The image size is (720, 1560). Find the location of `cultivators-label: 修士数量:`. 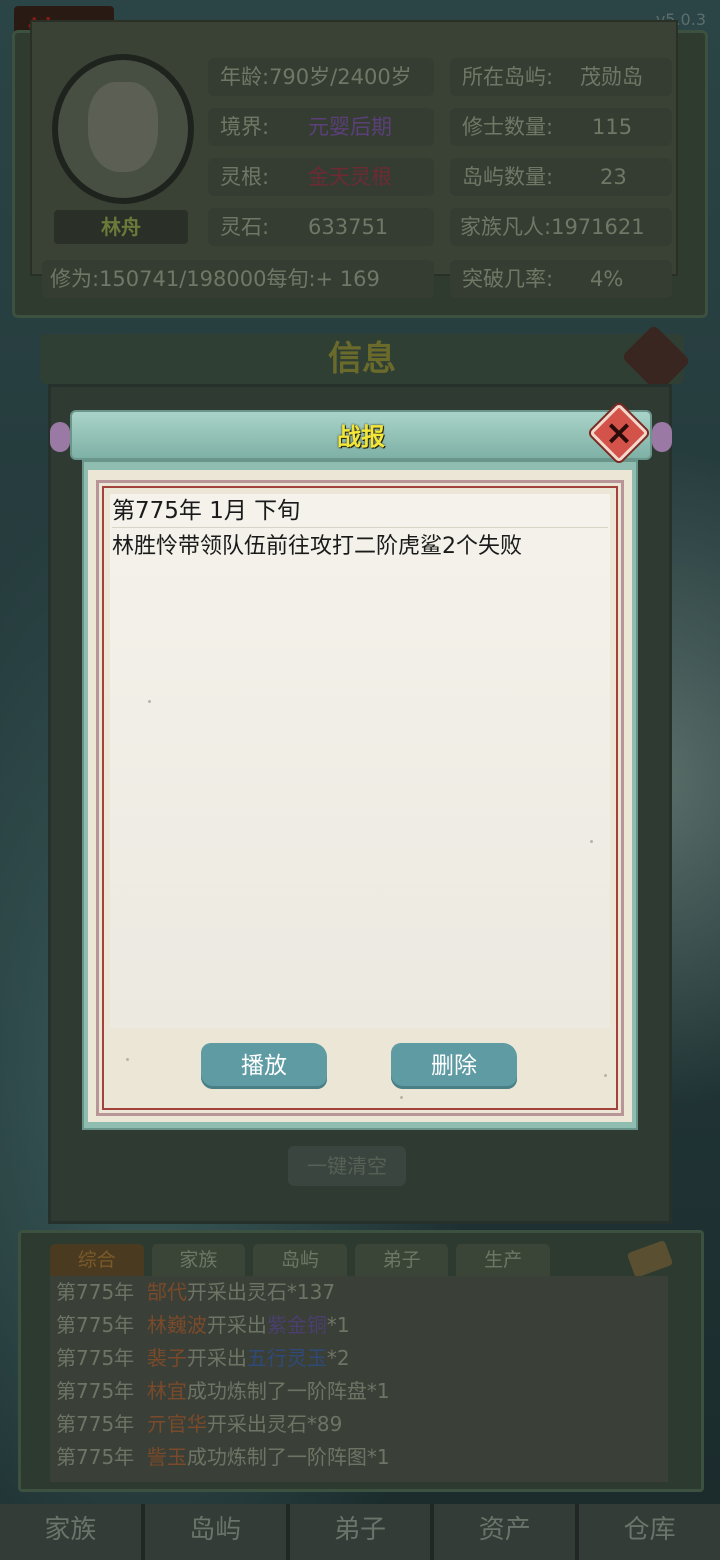

cultivators-label: 修士数量: is located at coordinates (508, 127).